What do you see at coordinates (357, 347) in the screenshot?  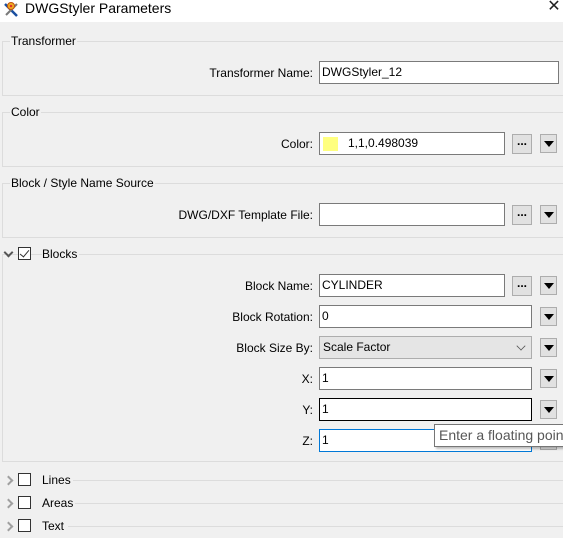 I see `block-size-by-value: Scale Factor` at bounding box center [357, 347].